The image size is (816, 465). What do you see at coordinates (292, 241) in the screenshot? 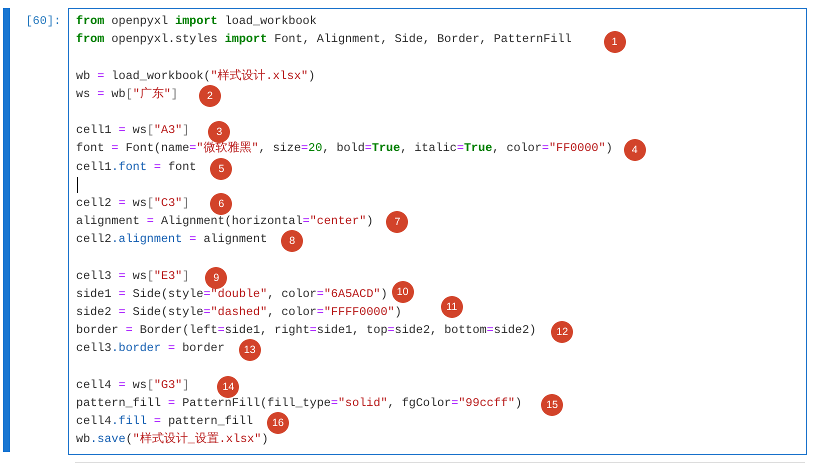
I see `number-badge: 8` at bounding box center [292, 241].